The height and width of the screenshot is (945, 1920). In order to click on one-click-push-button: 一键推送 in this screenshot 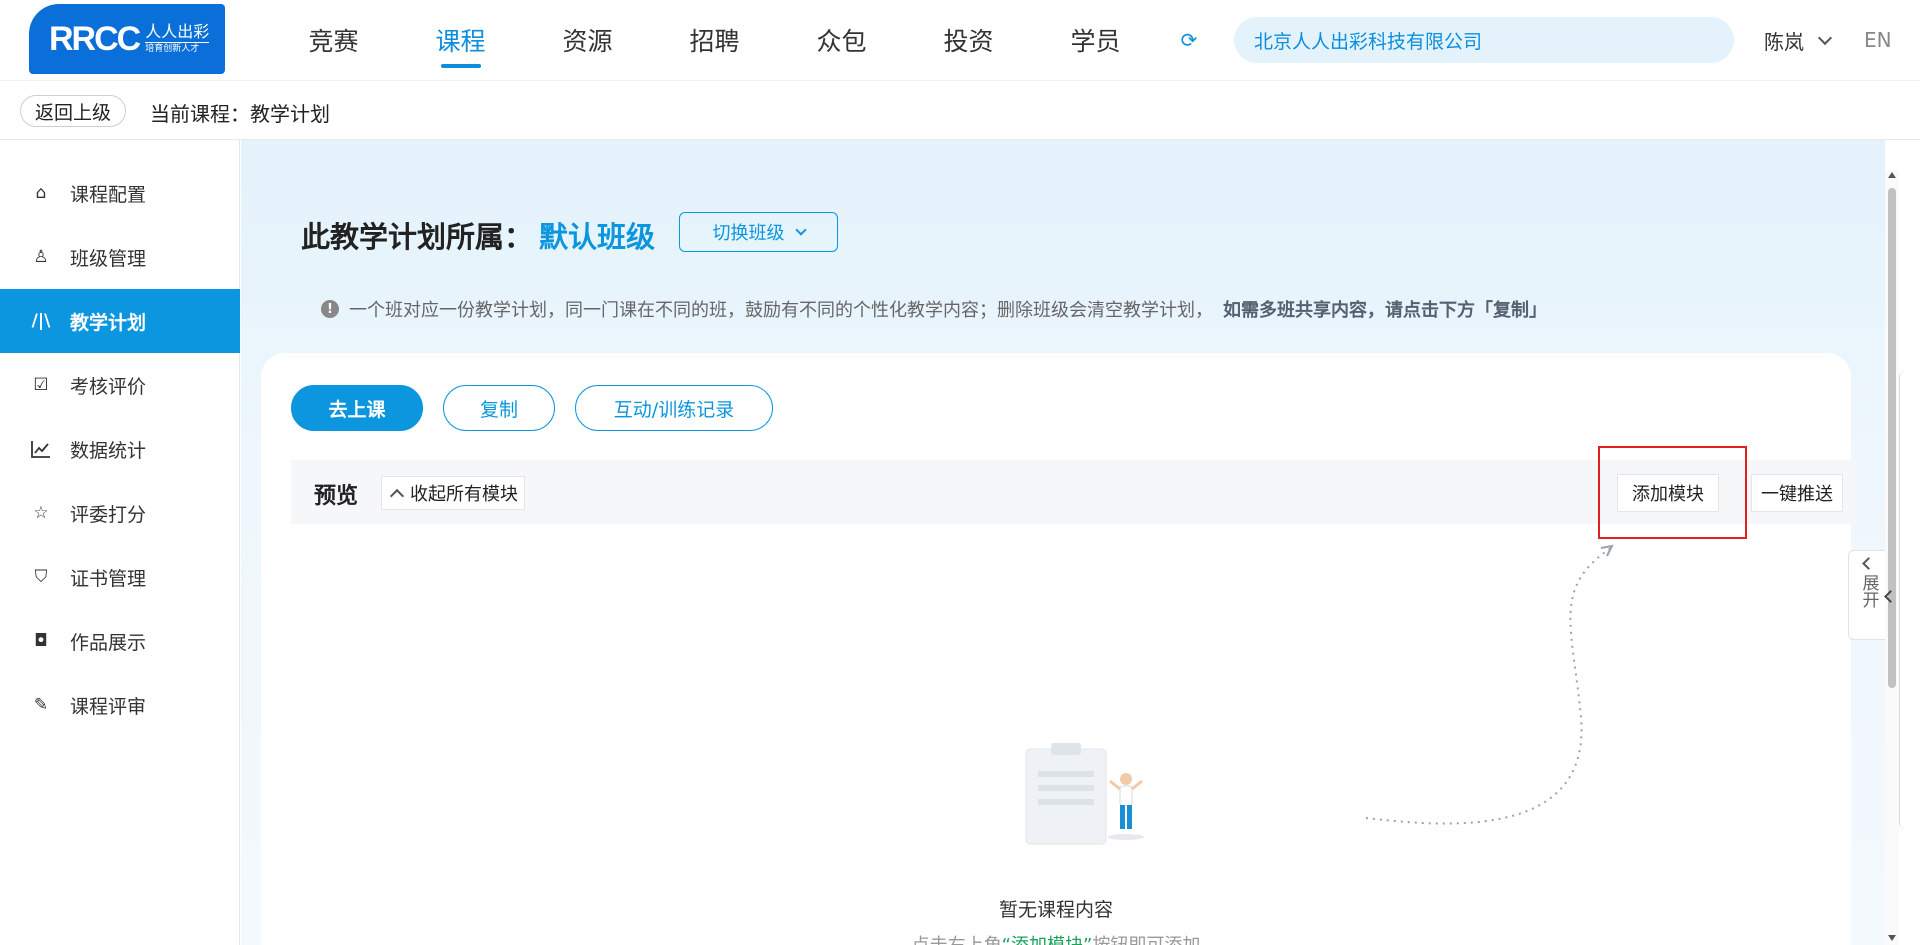, I will do `click(1797, 493)`.